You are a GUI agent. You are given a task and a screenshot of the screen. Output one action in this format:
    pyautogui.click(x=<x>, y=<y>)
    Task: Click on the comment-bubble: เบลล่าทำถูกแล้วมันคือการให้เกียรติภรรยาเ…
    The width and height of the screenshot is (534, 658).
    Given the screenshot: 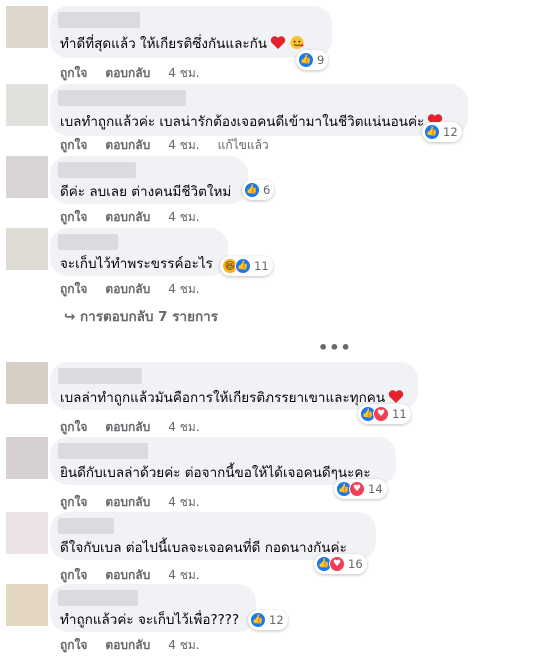 What is the action you would take?
    pyautogui.click(x=234, y=386)
    